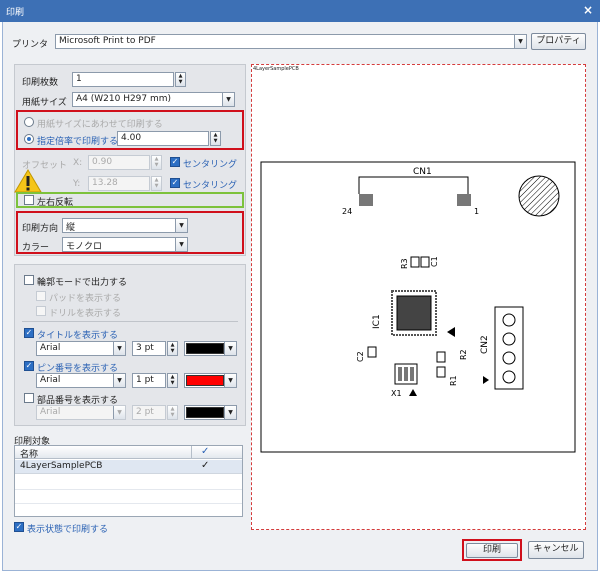  What do you see at coordinates (128, 467) in the screenshot?
I see `table-row: 4LayerSamplePCB ✓` at bounding box center [128, 467].